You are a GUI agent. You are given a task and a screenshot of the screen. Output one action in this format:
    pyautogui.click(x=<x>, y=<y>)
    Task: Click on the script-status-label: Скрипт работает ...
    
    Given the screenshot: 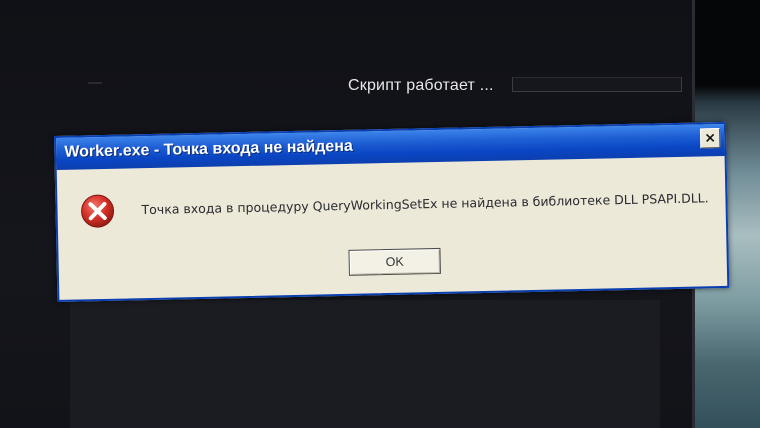 What is the action you would take?
    pyautogui.click(x=421, y=85)
    